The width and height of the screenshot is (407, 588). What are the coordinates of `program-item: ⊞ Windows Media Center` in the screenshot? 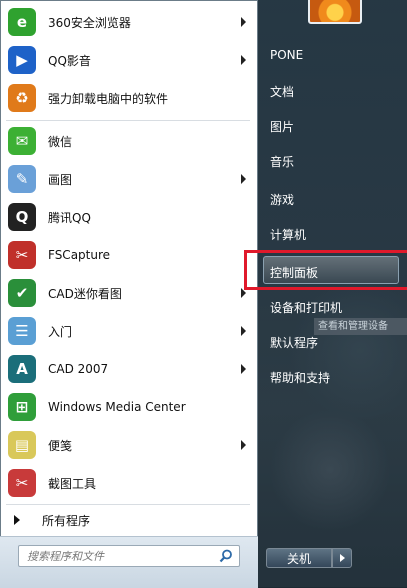 It's located at (129, 407).